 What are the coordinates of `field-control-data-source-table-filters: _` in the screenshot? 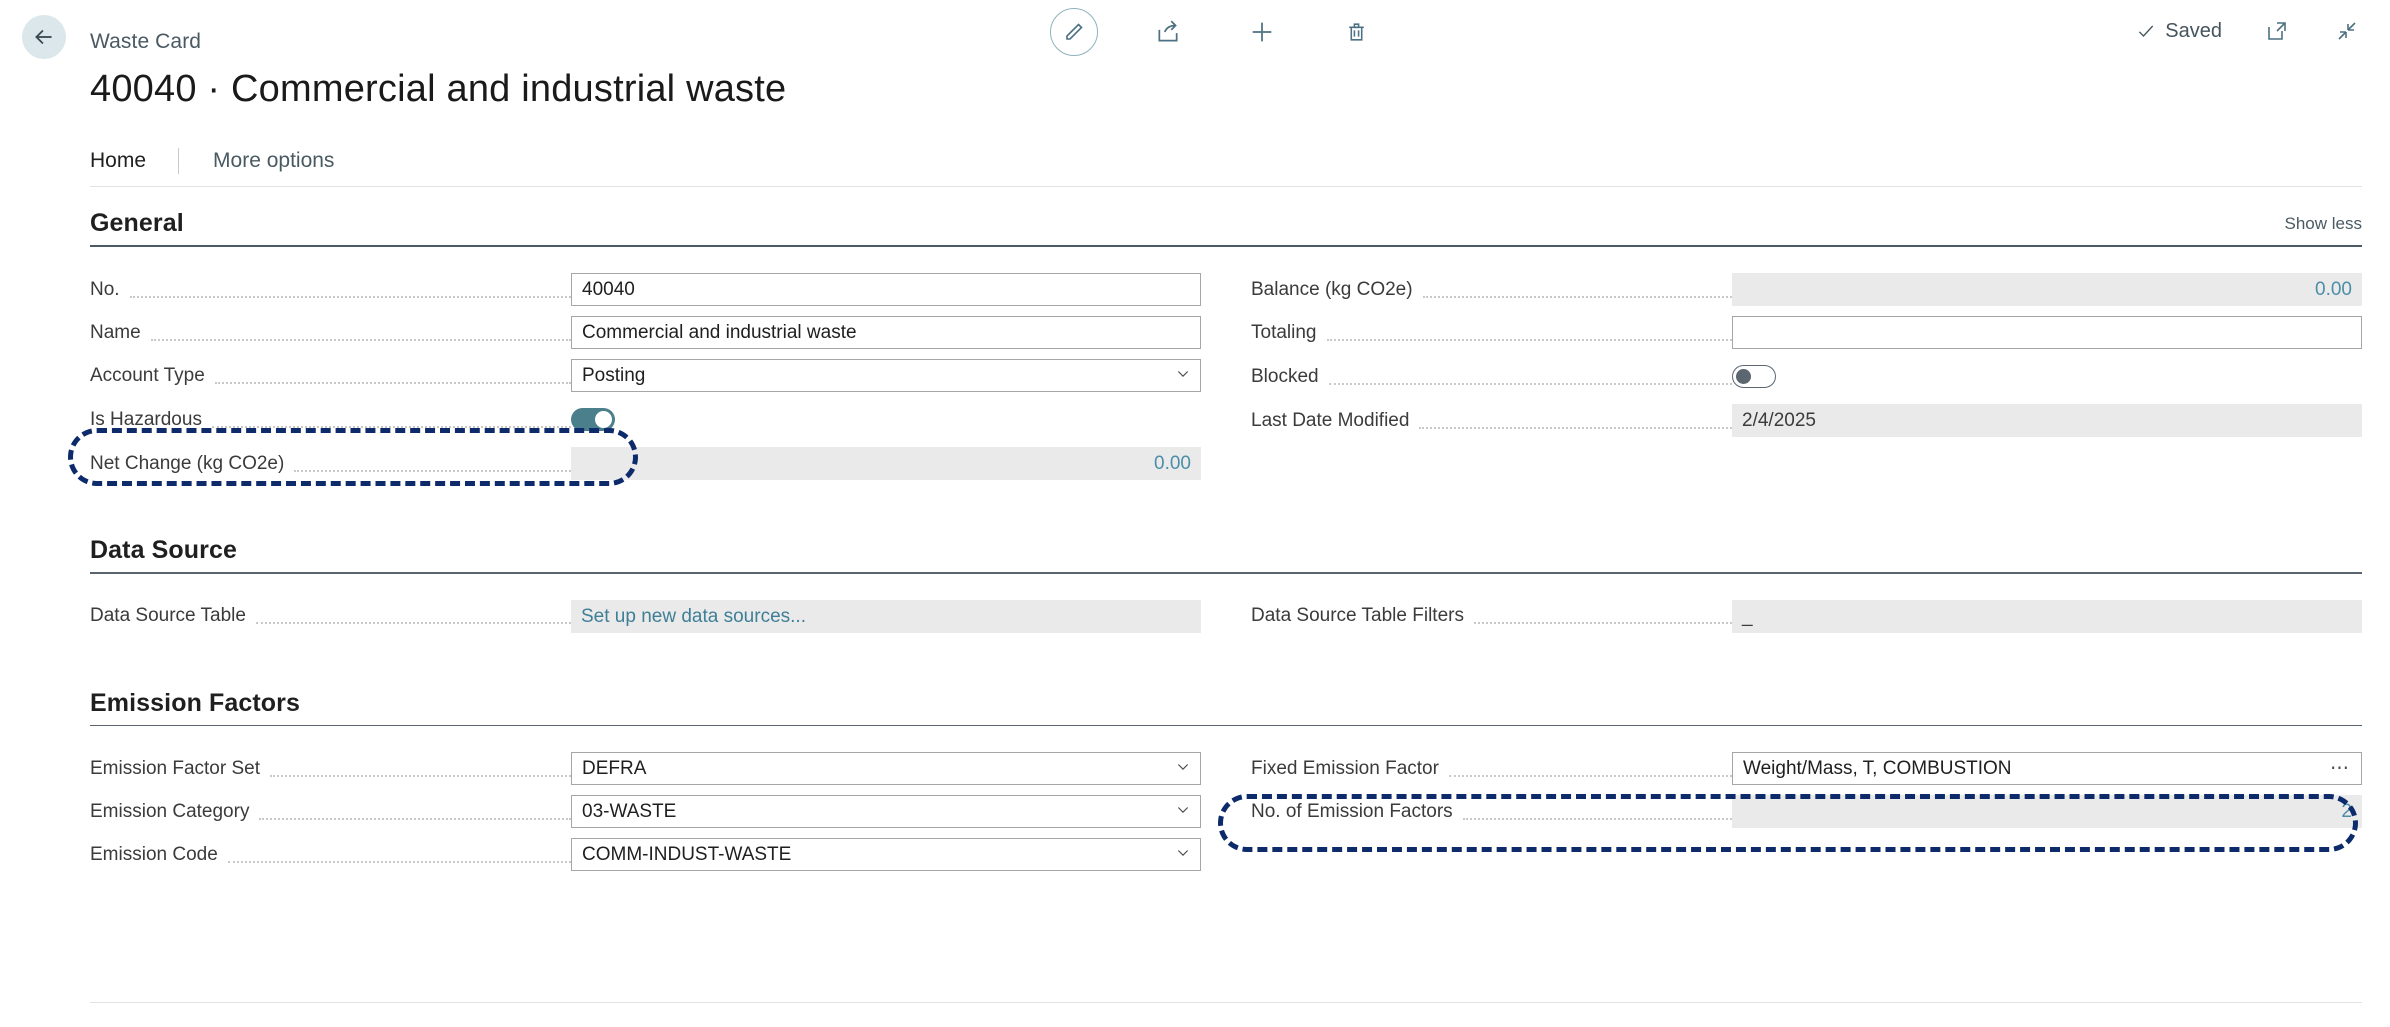 It's located at (2047, 616).